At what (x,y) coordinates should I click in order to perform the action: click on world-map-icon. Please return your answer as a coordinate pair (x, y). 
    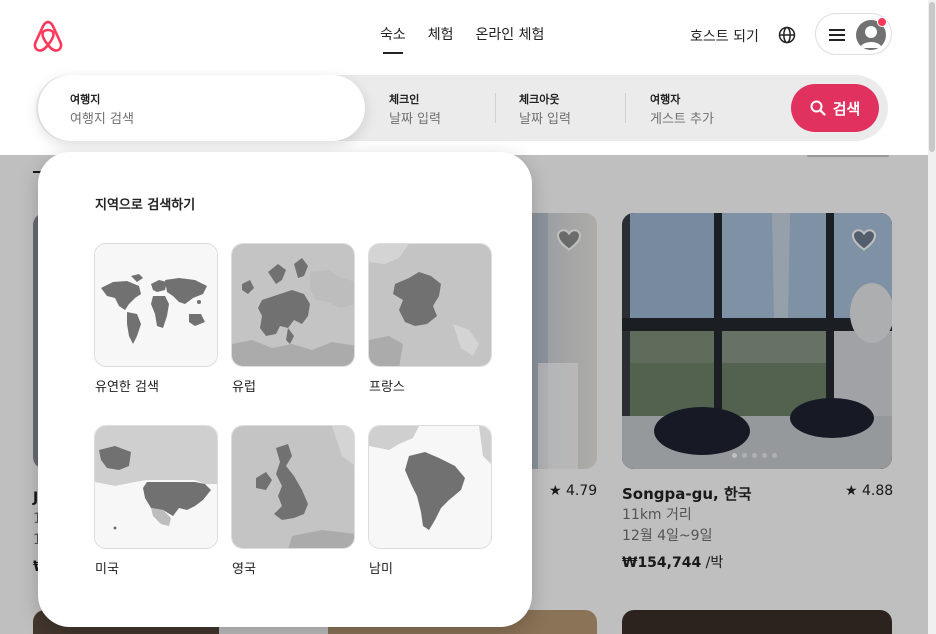
    Looking at the image, I should click on (156, 305).